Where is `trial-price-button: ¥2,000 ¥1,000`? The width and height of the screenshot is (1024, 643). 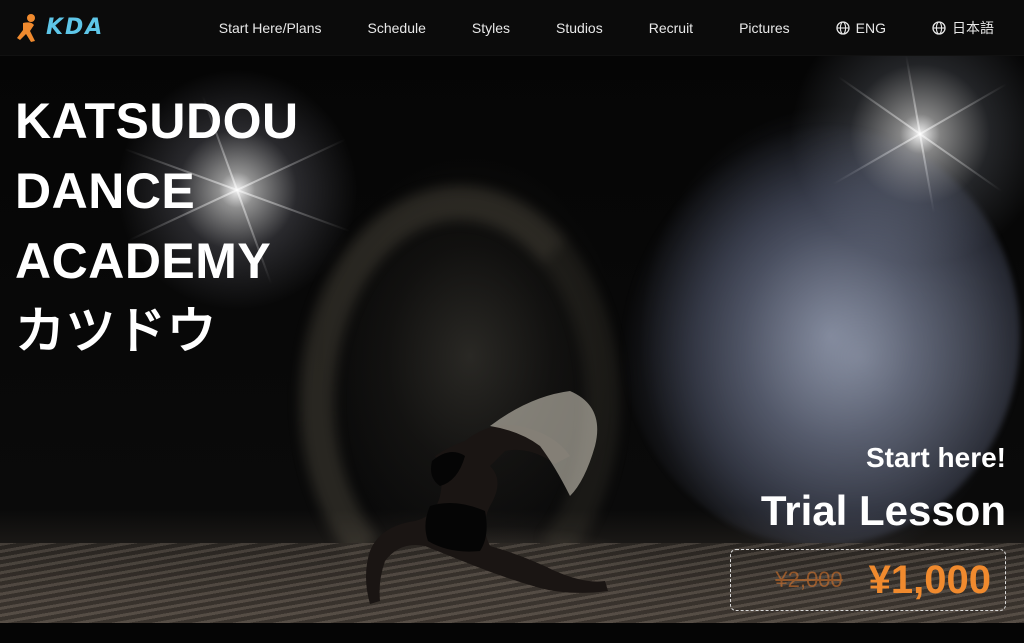 trial-price-button: ¥2,000 ¥1,000 is located at coordinates (868, 580).